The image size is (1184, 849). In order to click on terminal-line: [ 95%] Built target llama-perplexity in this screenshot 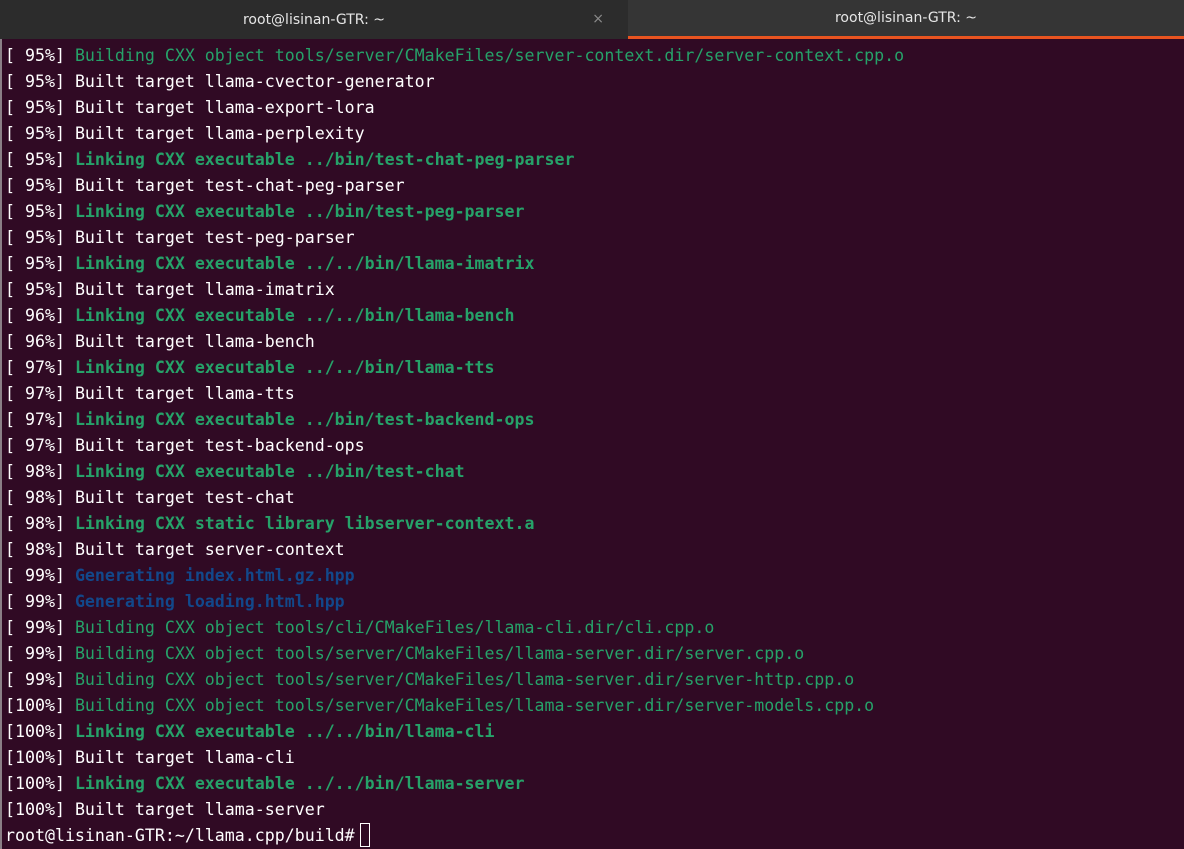, I will do `click(594, 134)`.